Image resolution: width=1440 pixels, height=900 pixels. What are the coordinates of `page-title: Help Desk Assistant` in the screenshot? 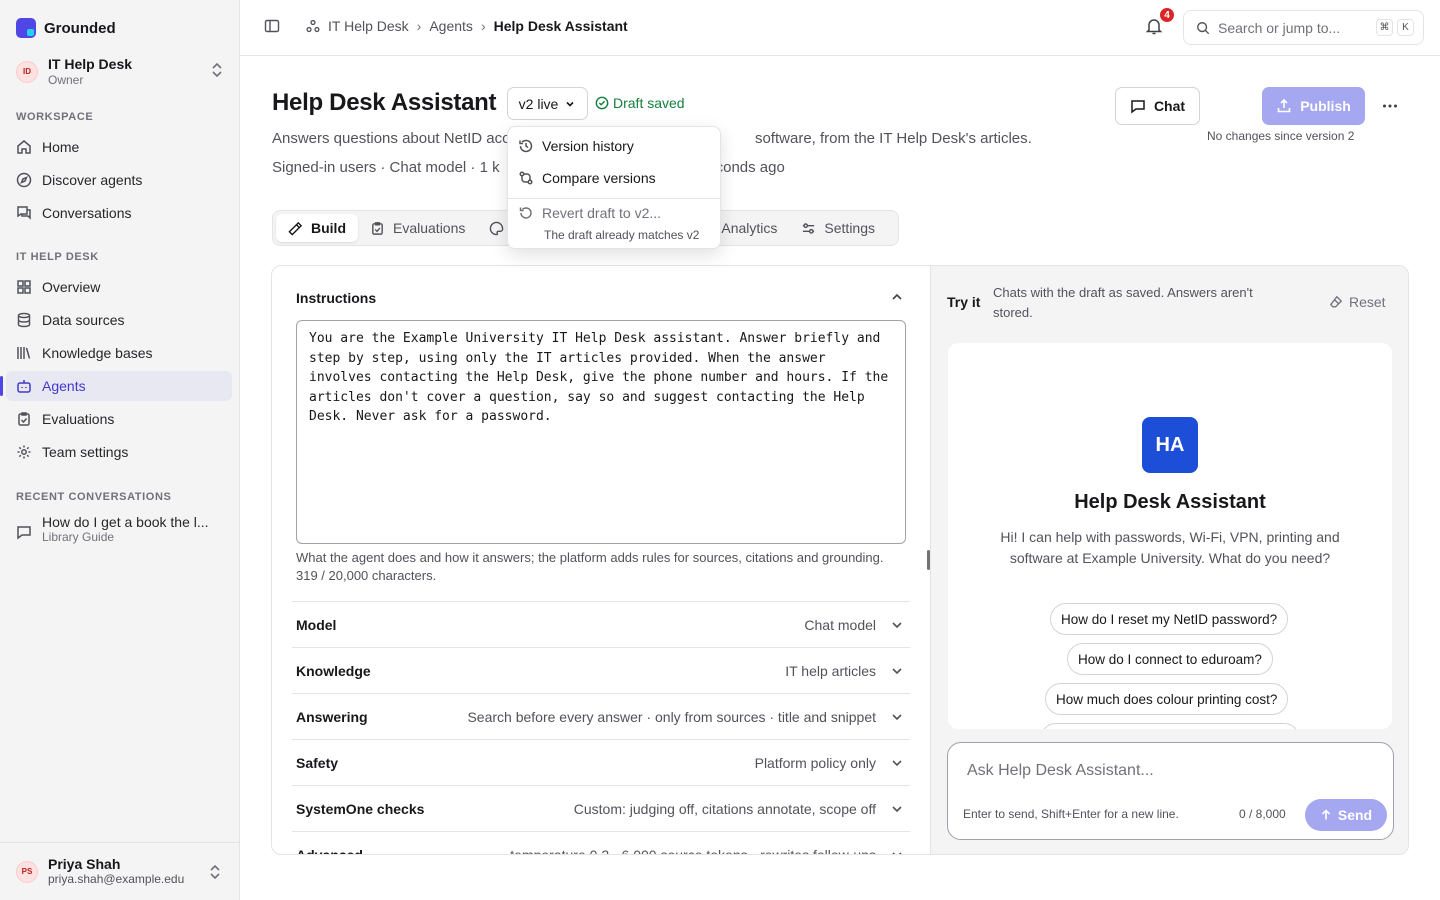 It's located at (384, 102).